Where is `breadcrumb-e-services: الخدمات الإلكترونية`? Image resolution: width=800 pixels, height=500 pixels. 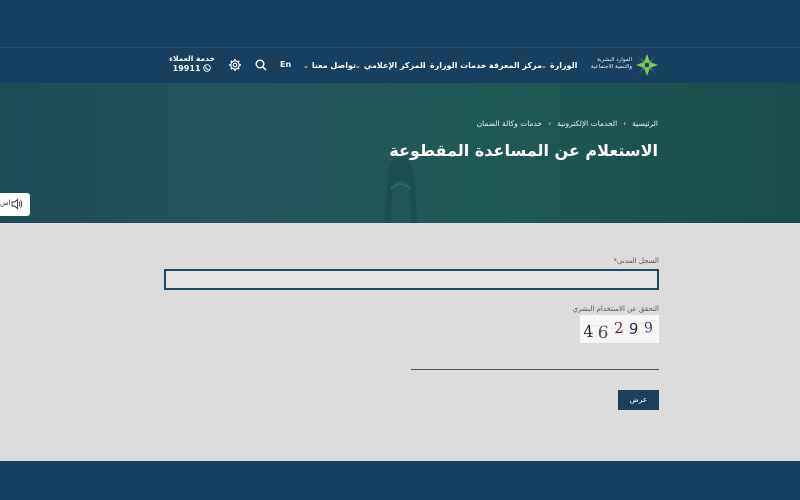 breadcrumb-e-services: الخدمات الإلكترونية is located at coordinates (587, 123).